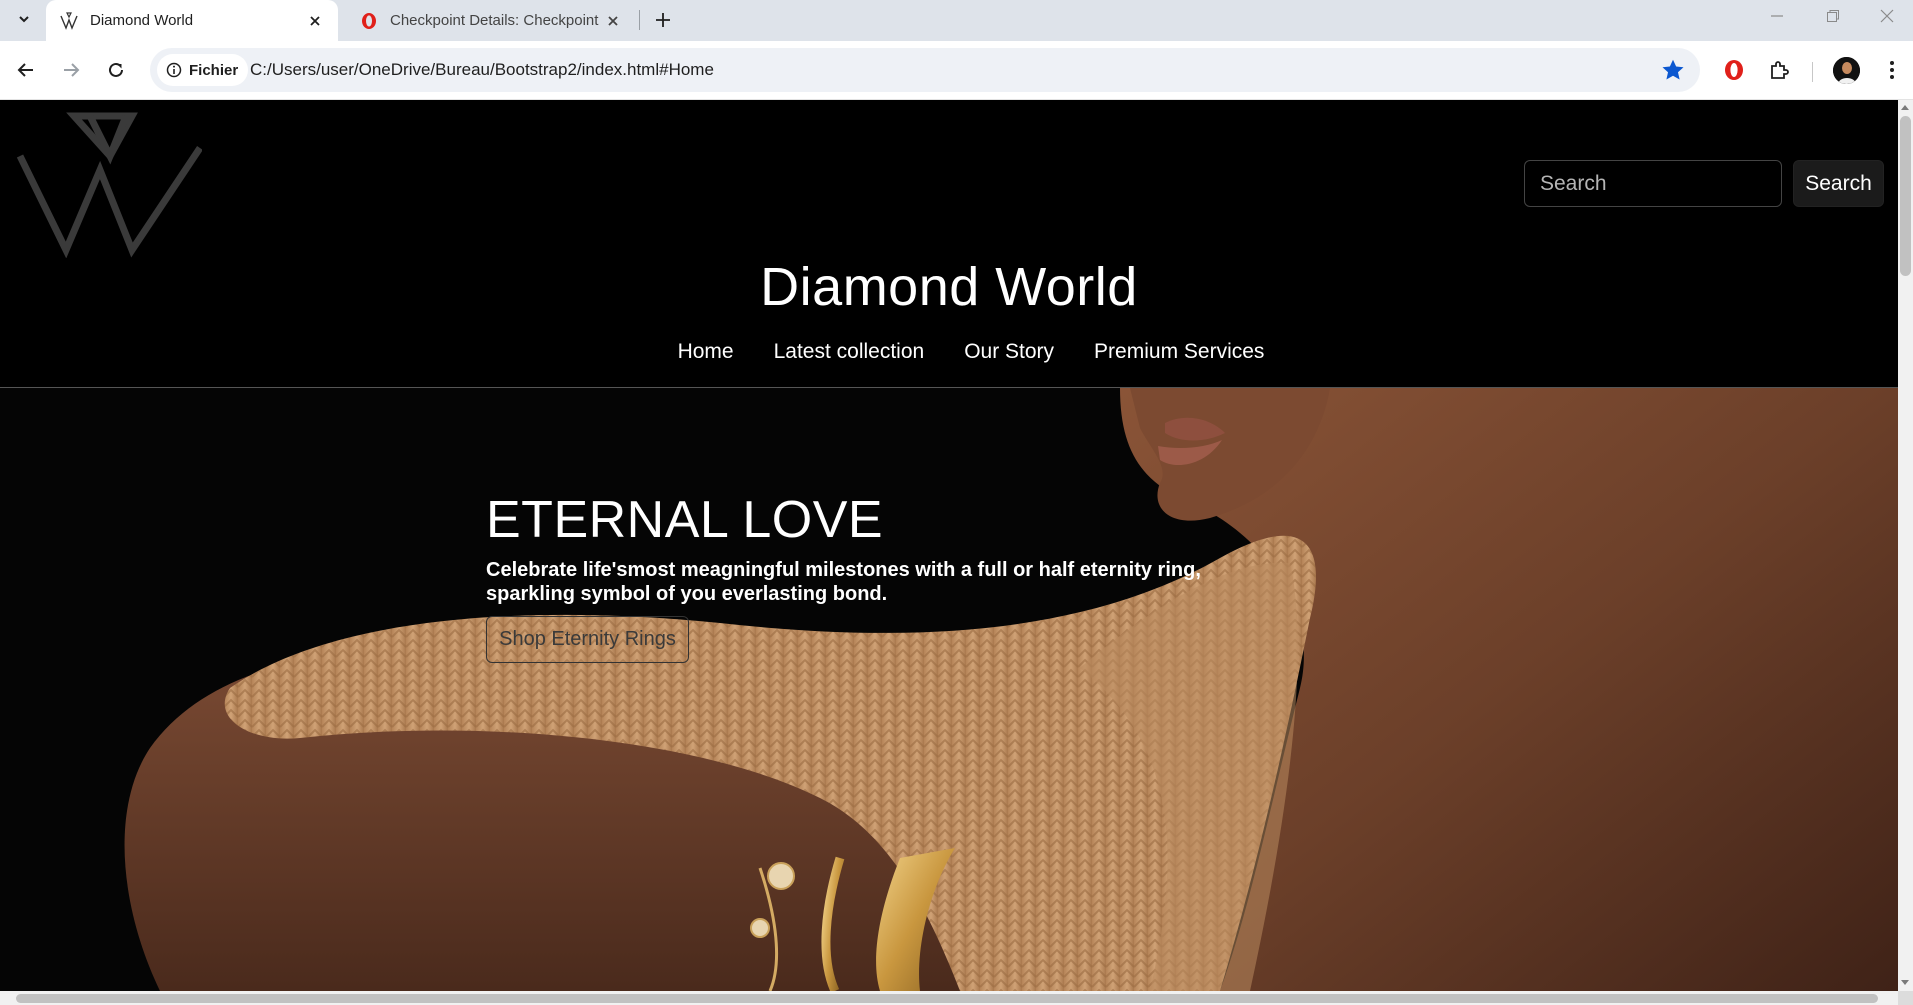  I want to click on vertical-scrollbar, so click(1905, 545).